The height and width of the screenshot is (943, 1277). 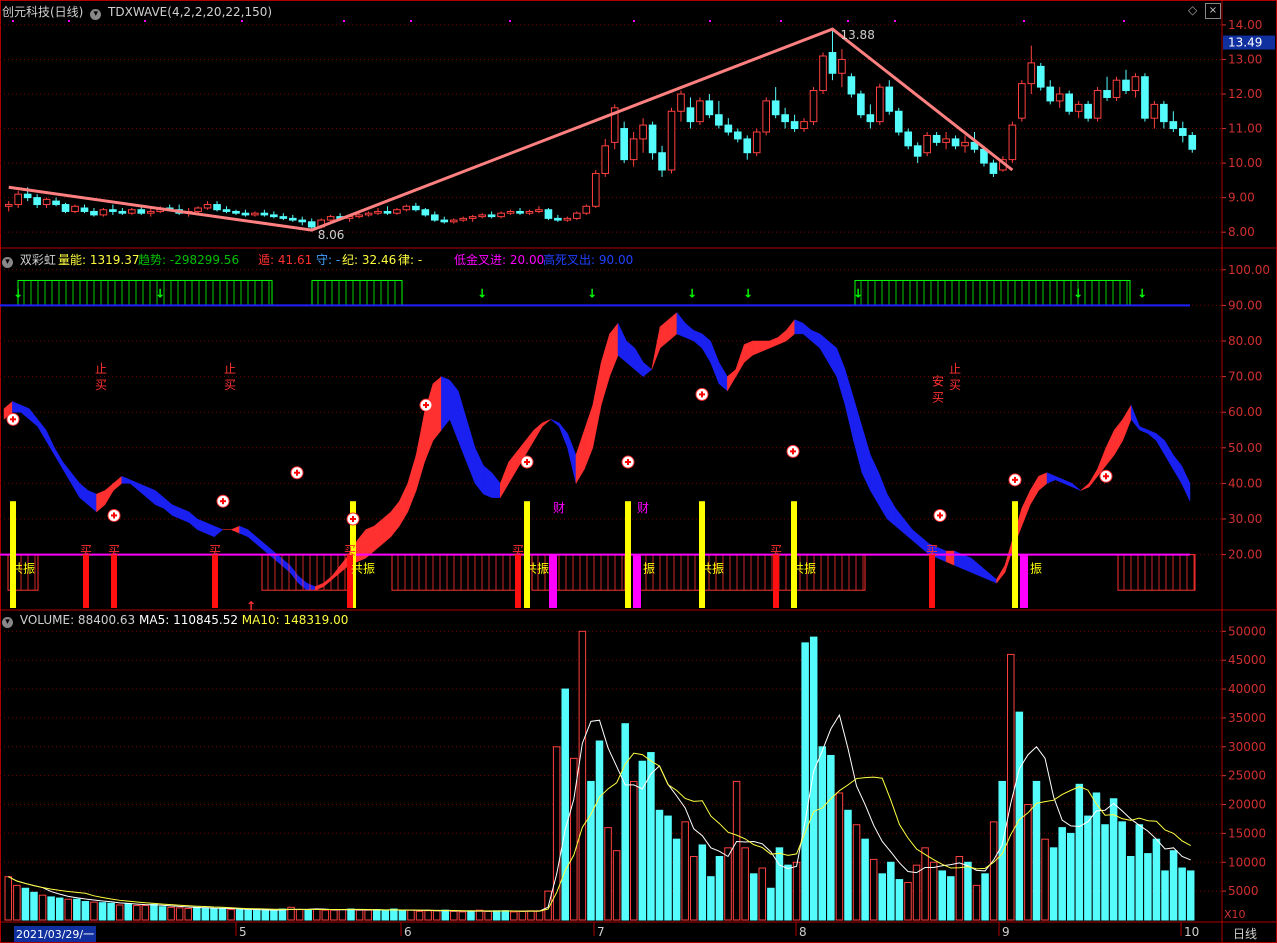 What do you see at coordinates (328, 260) in the screenshot?
I see `legend-item: 守: -` at bounding box center [328, 260].